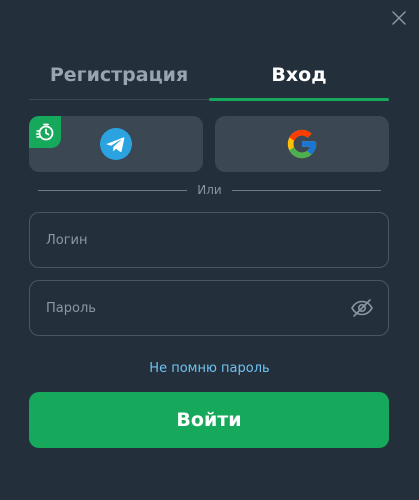  I want to click on close-button, so click(399, 18).